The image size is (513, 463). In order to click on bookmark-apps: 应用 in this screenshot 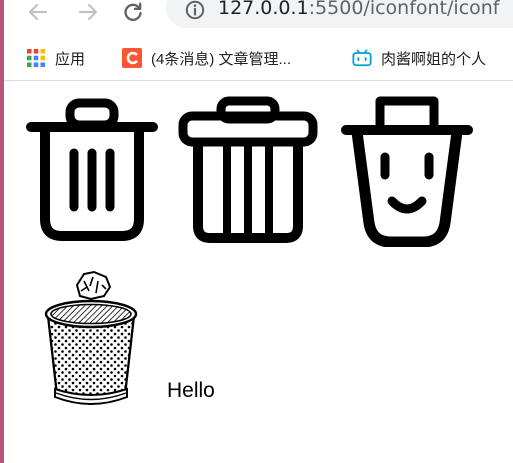, I will do `click(55, 58)`.